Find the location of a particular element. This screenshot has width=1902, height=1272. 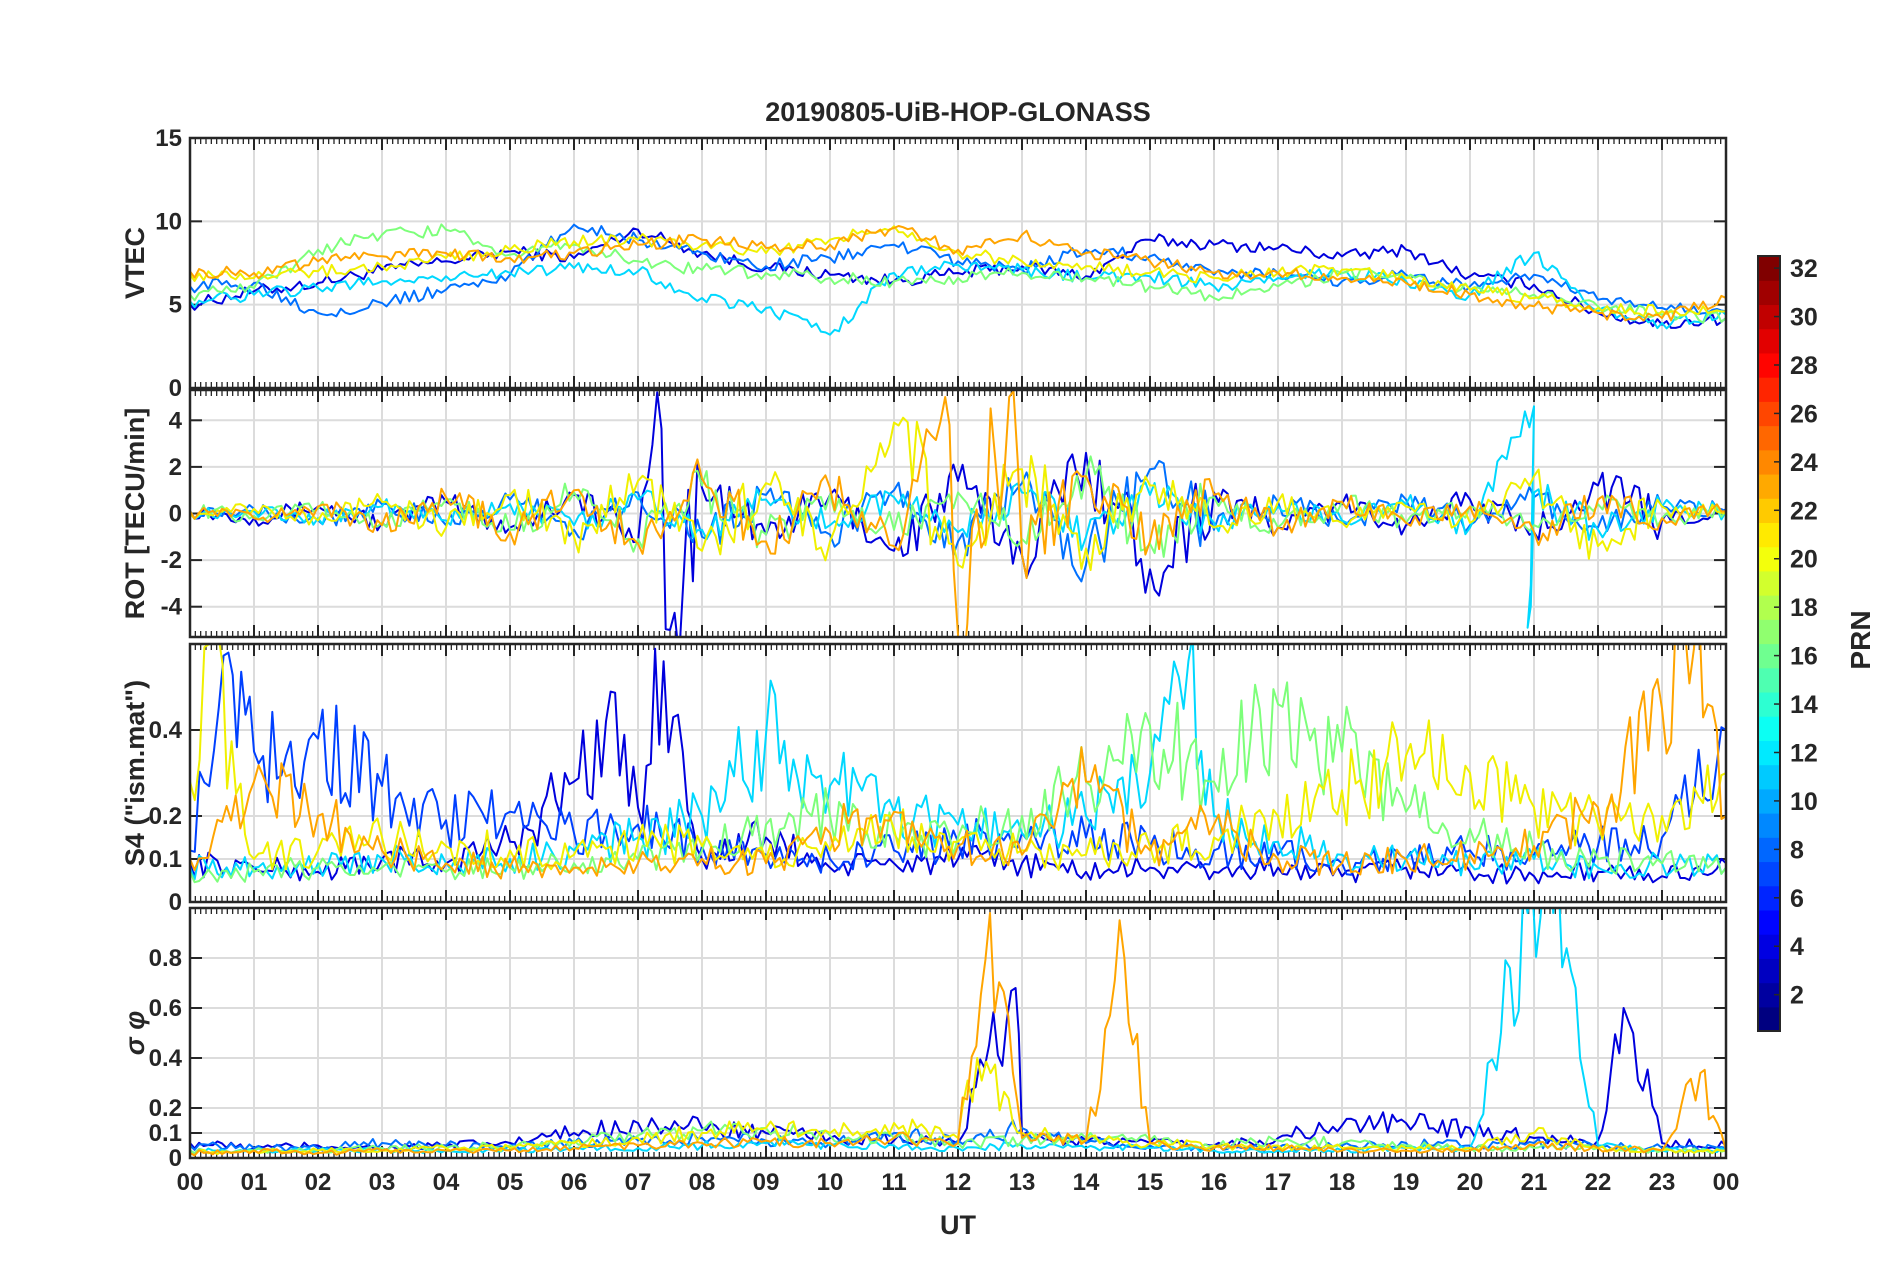

colorbar-tick-label: 8 is located at coordinates (1797, 850).